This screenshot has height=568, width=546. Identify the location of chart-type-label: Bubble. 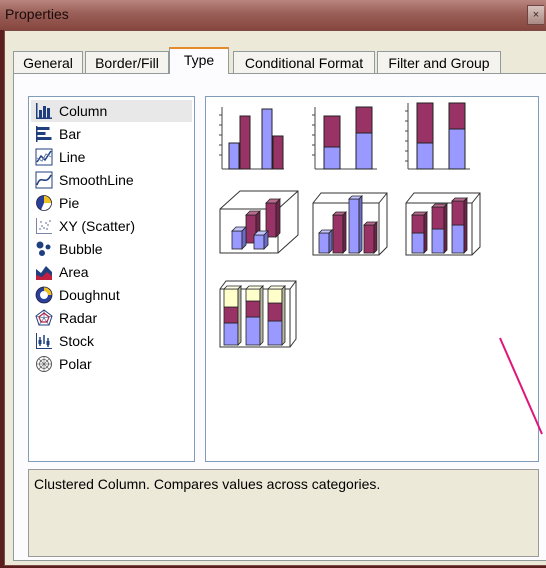
(81, 249).